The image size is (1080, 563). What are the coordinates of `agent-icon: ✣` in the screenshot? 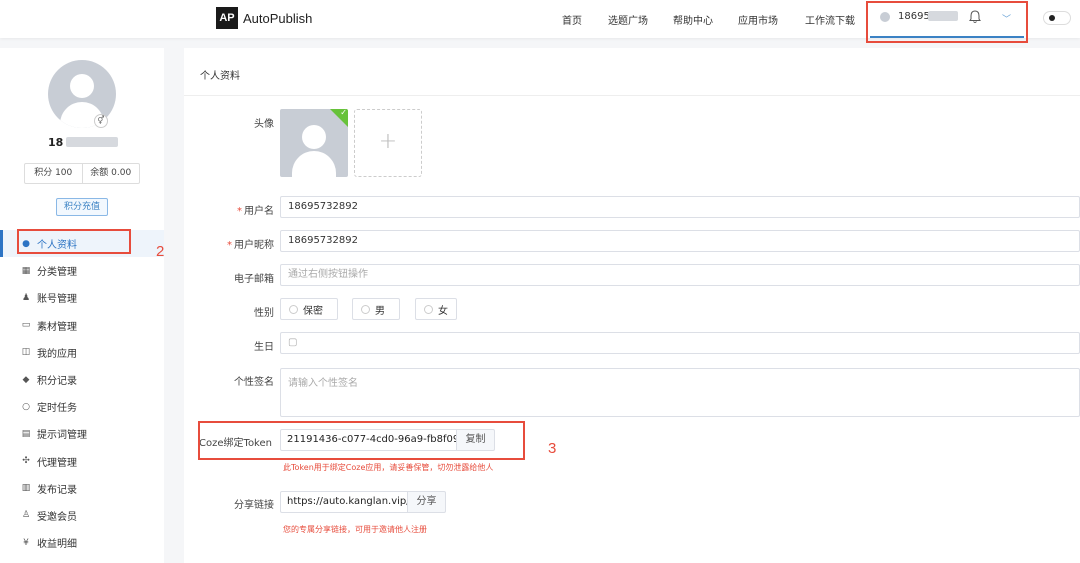 It's located at (26, 461).